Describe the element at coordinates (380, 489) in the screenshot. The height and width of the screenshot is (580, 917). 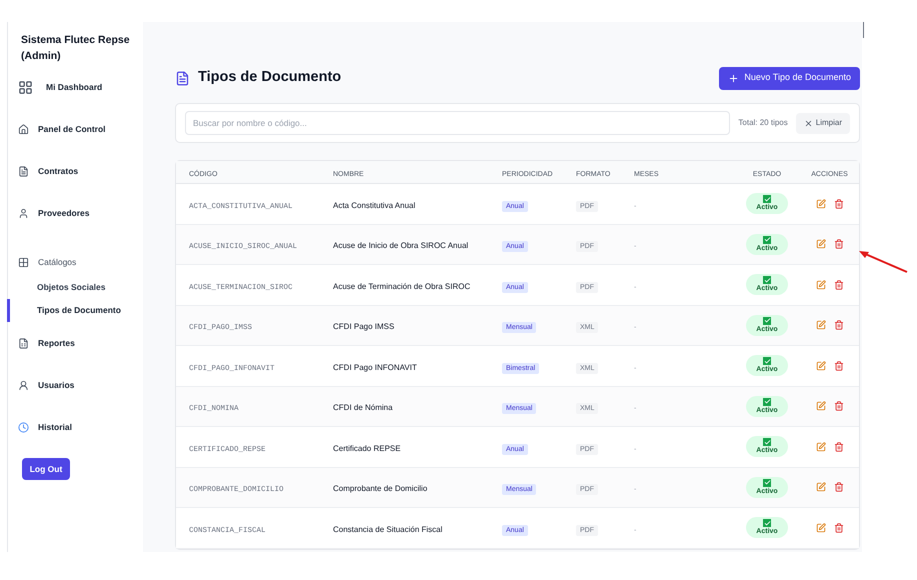
I see `name-cell: Comprobante de Domicilio` at that location.